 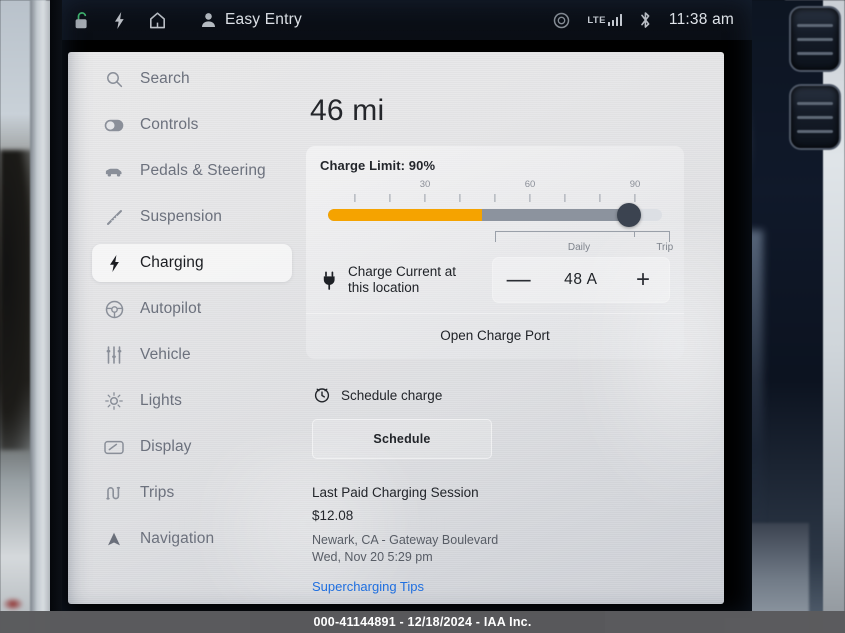 What do you see at coordinates (114, 309) in the screenshot?
I see `steering-icon` at bounding box center [114, 309].